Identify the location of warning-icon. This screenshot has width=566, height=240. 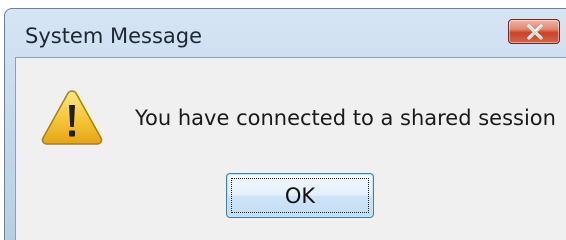
(72, 117).